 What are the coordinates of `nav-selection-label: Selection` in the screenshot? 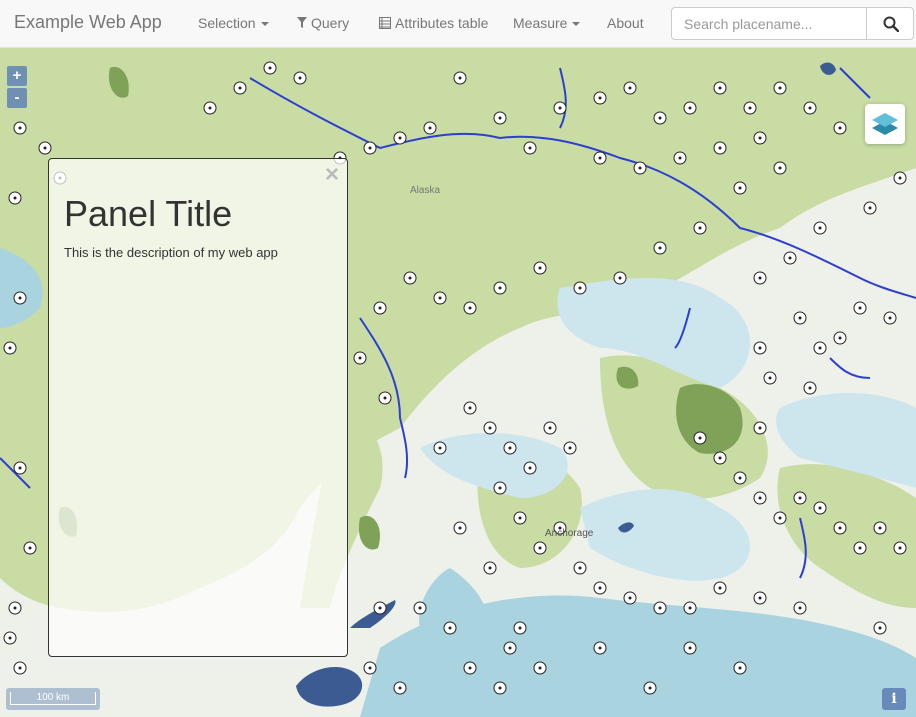 It's located at (227, 23).